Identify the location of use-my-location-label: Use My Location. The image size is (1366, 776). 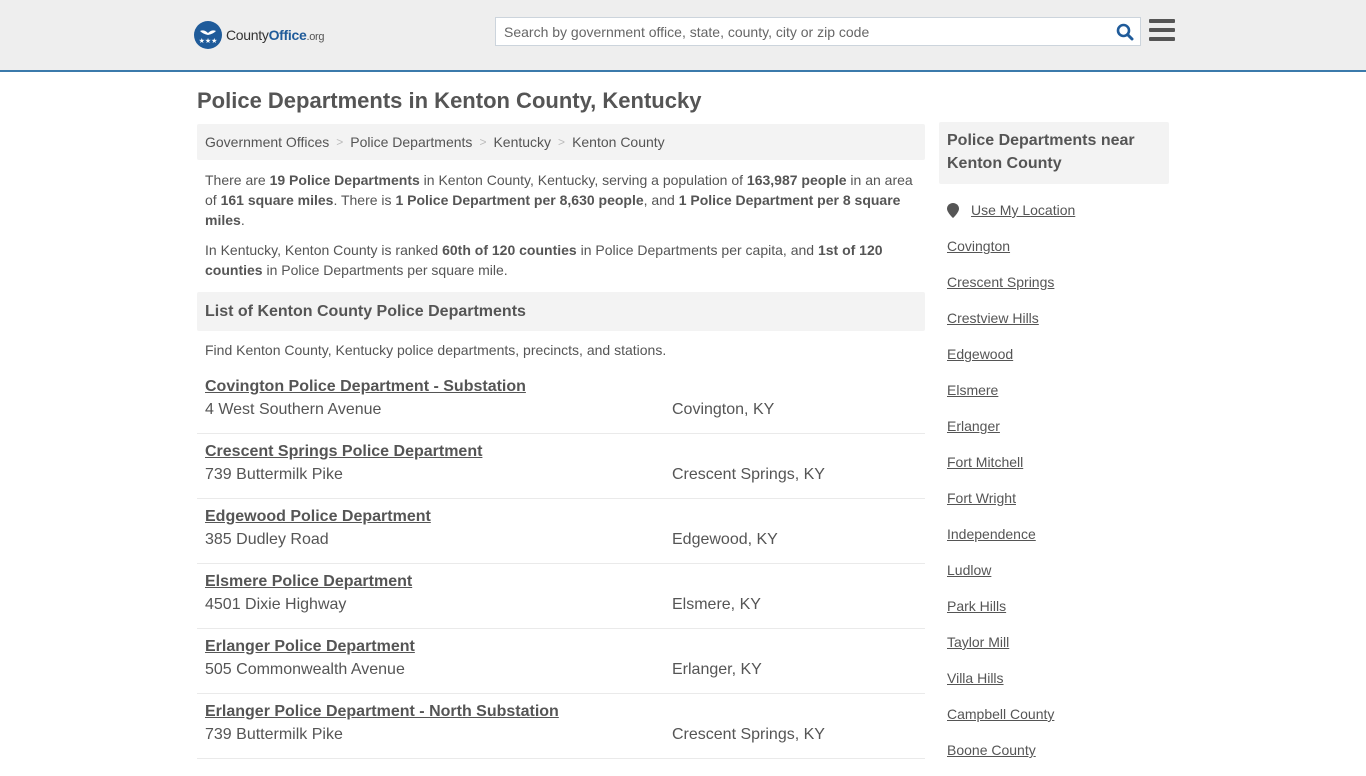
(1023, 210).